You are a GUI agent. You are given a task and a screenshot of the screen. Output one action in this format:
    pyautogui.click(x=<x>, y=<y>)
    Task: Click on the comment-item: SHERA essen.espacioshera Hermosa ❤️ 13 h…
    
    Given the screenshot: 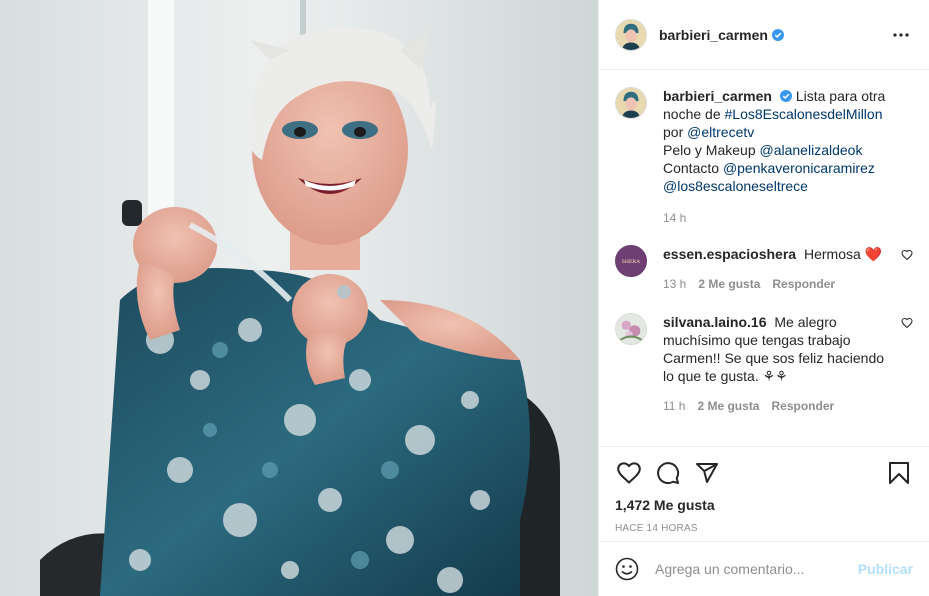 What is the action you would take?
    pyautogui.click(x=764, y=268)
    